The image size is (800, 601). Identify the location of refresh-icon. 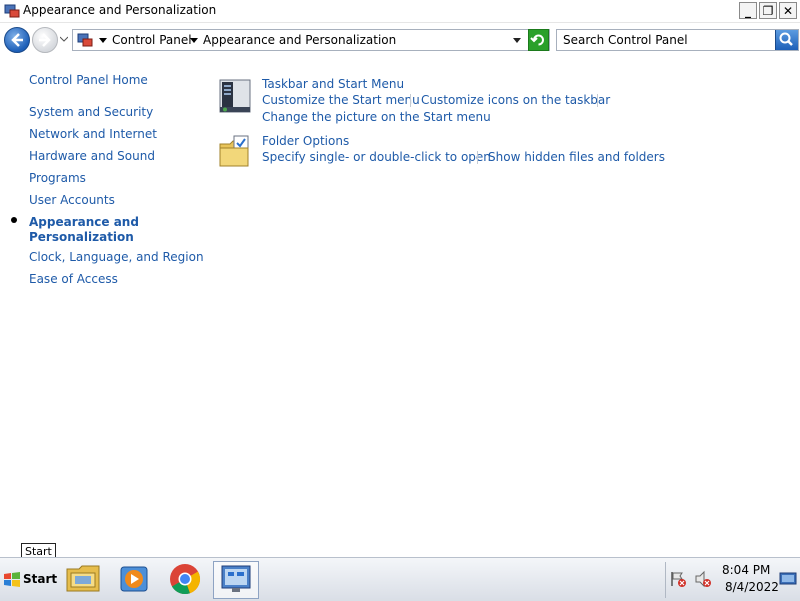
(537, 40).